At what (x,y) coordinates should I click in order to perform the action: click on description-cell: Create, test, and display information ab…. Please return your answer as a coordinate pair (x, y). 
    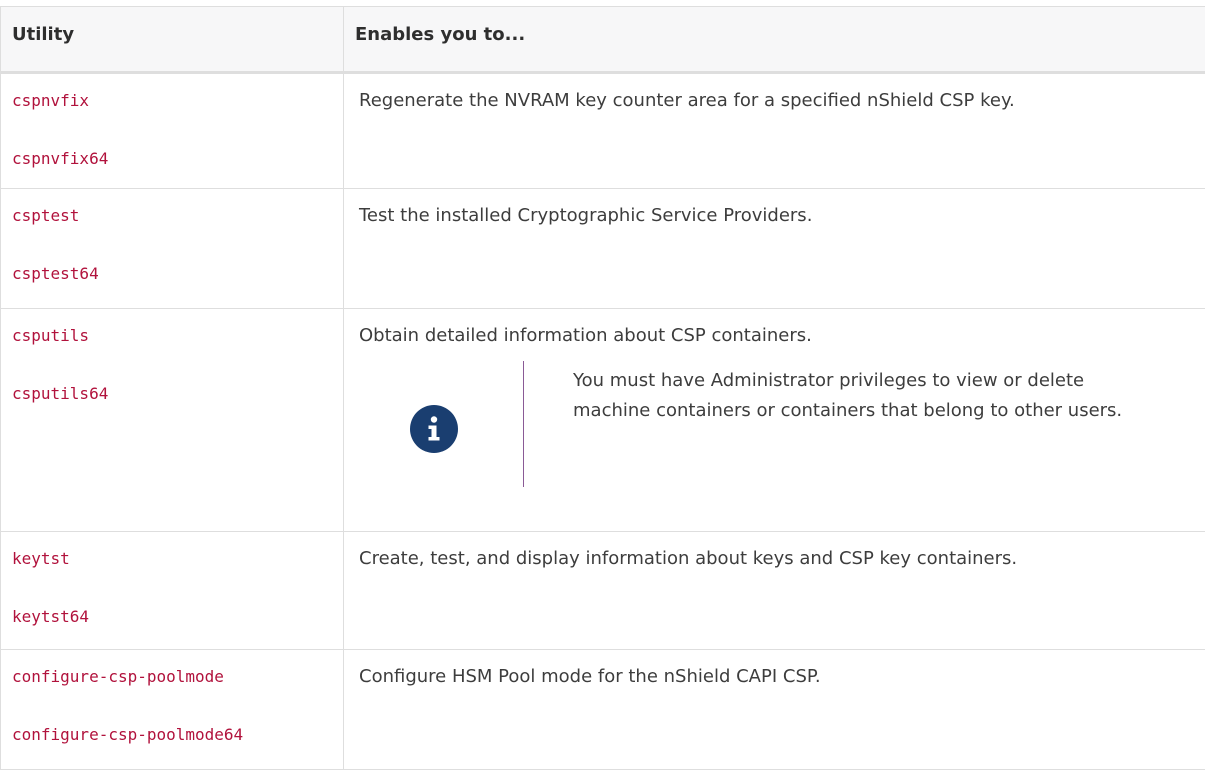
    Looking at the image, I should click on (774, 590).